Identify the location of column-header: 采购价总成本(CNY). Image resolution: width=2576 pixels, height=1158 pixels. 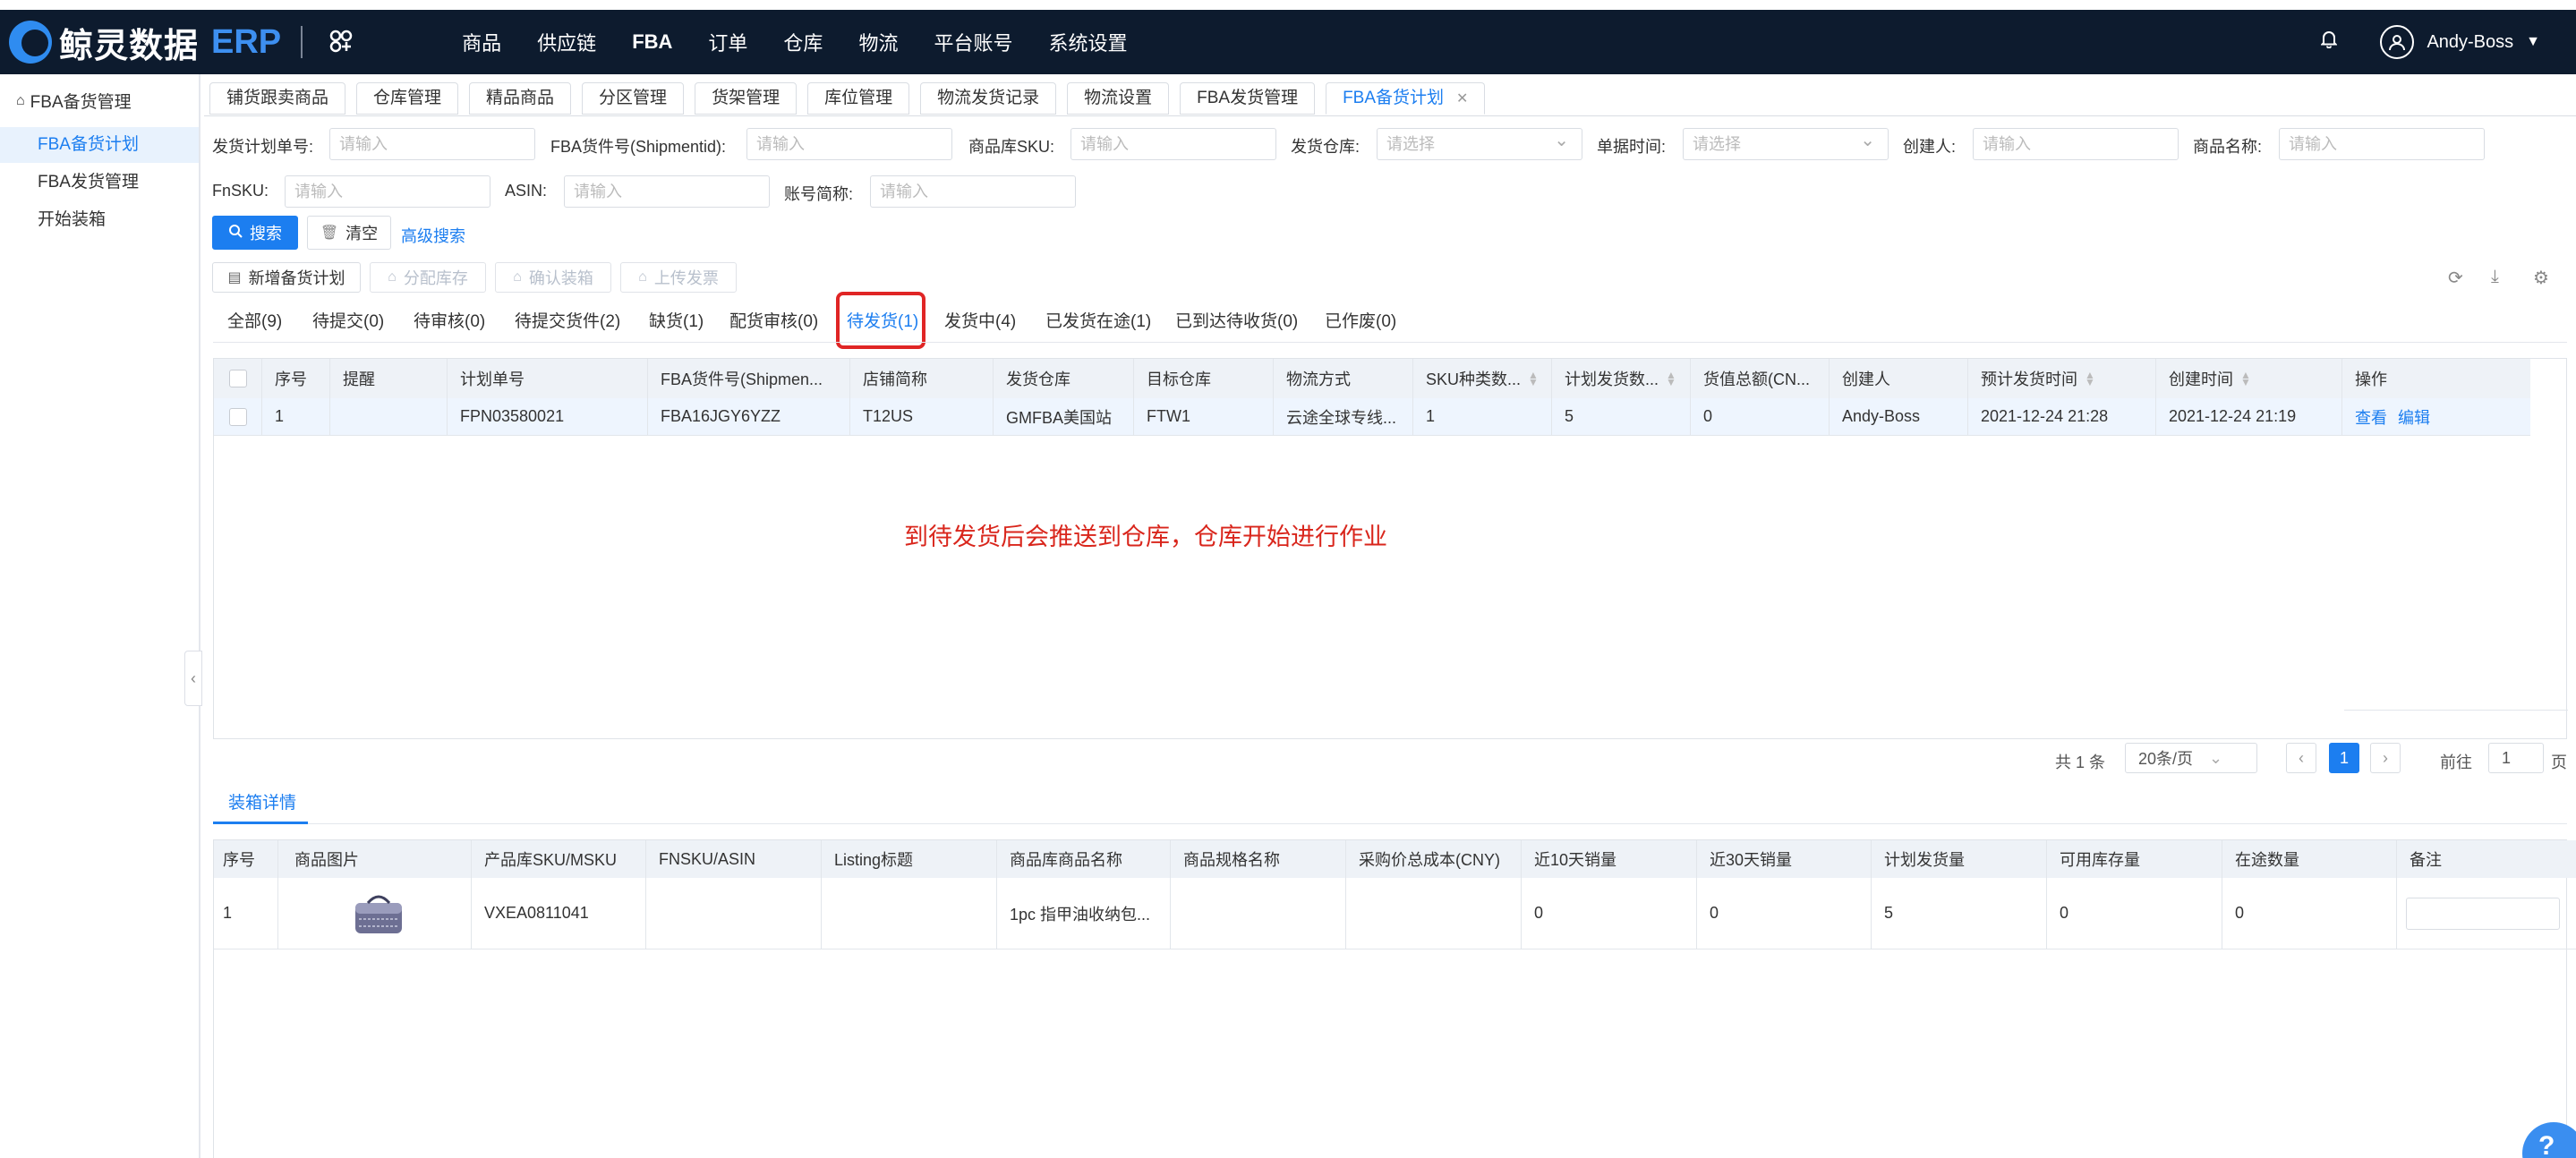
(1434, 859).